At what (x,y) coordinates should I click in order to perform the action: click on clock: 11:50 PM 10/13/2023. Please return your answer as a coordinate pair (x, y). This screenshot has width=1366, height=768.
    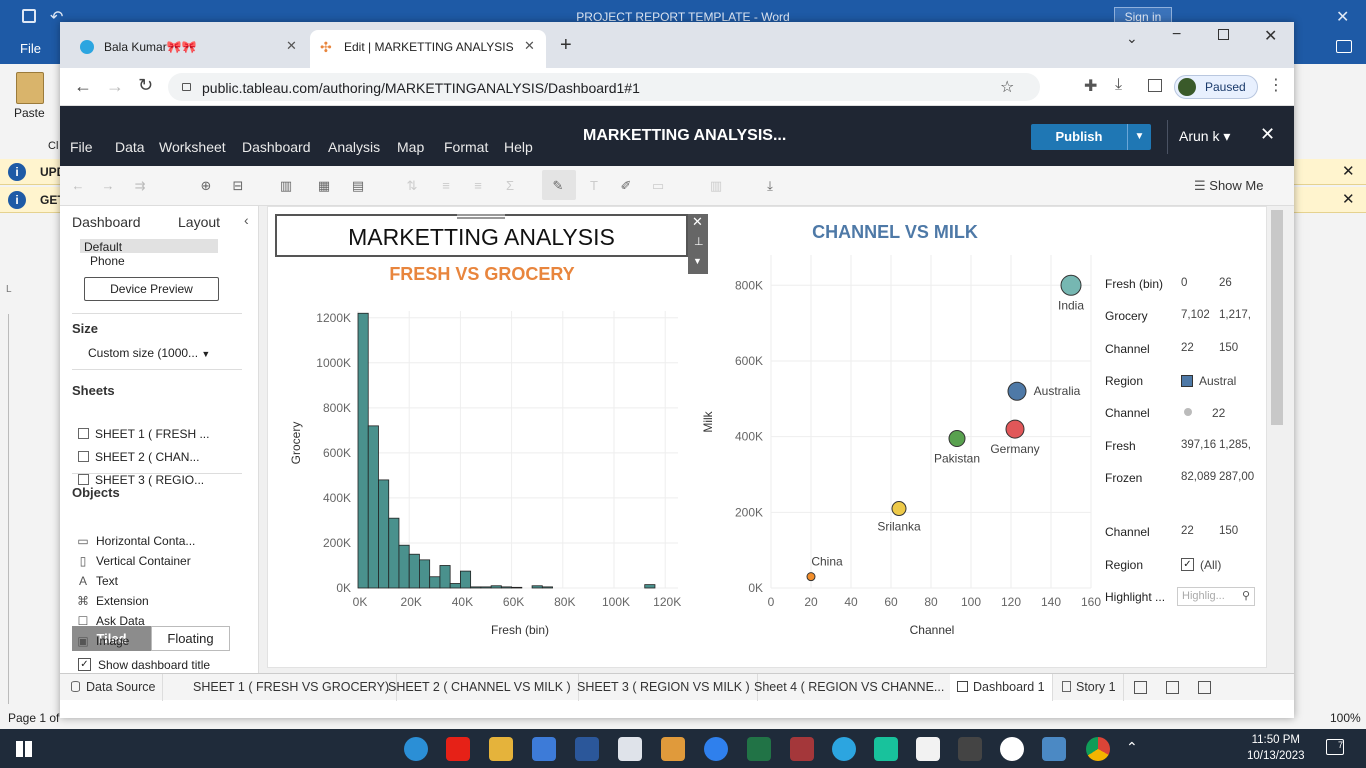
    Looking at the image, I should click on (1276, 748).